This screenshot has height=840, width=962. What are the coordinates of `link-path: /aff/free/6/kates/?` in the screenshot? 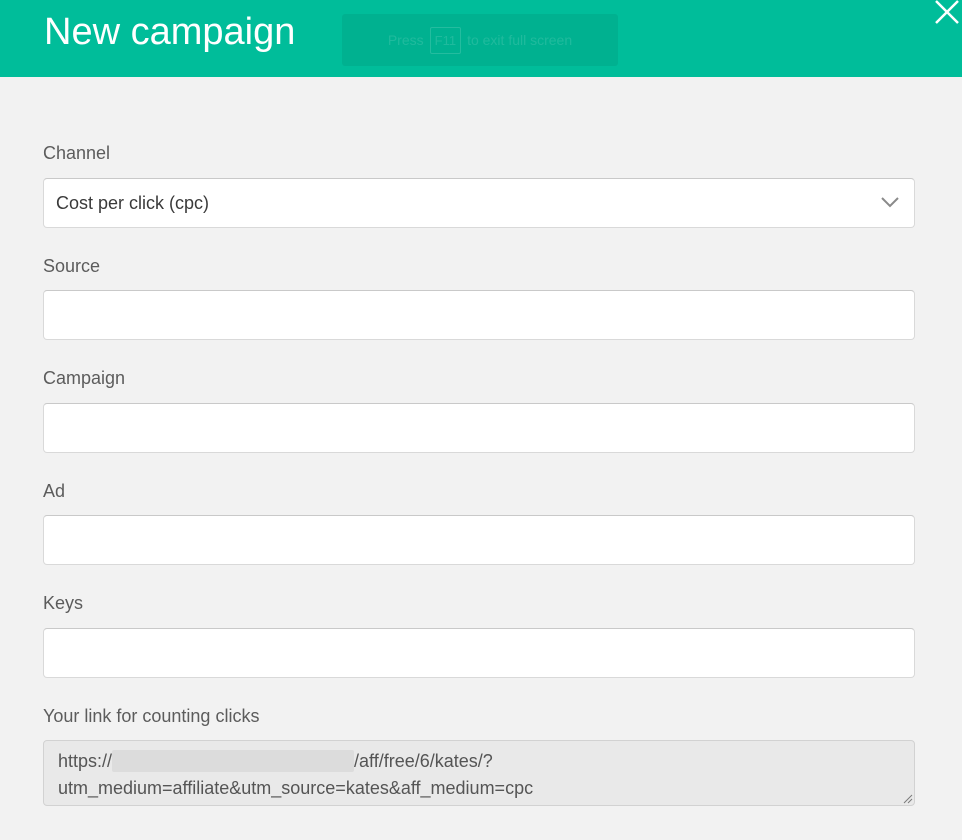 It's located at (423, 761).